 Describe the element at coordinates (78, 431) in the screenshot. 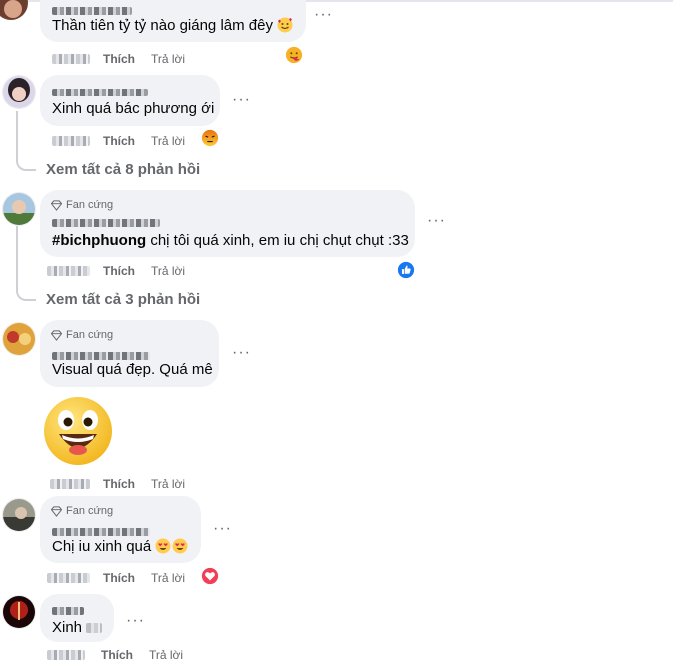

I see `grinning-face-sticker` at that location.